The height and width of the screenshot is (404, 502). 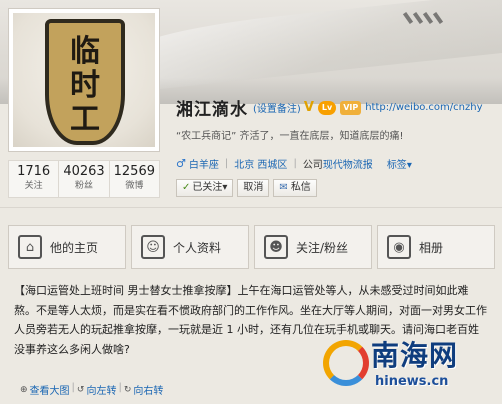 I want to click on tab-follow-fans: ☻ 关注/粉丝, so click(x=313, y=247).